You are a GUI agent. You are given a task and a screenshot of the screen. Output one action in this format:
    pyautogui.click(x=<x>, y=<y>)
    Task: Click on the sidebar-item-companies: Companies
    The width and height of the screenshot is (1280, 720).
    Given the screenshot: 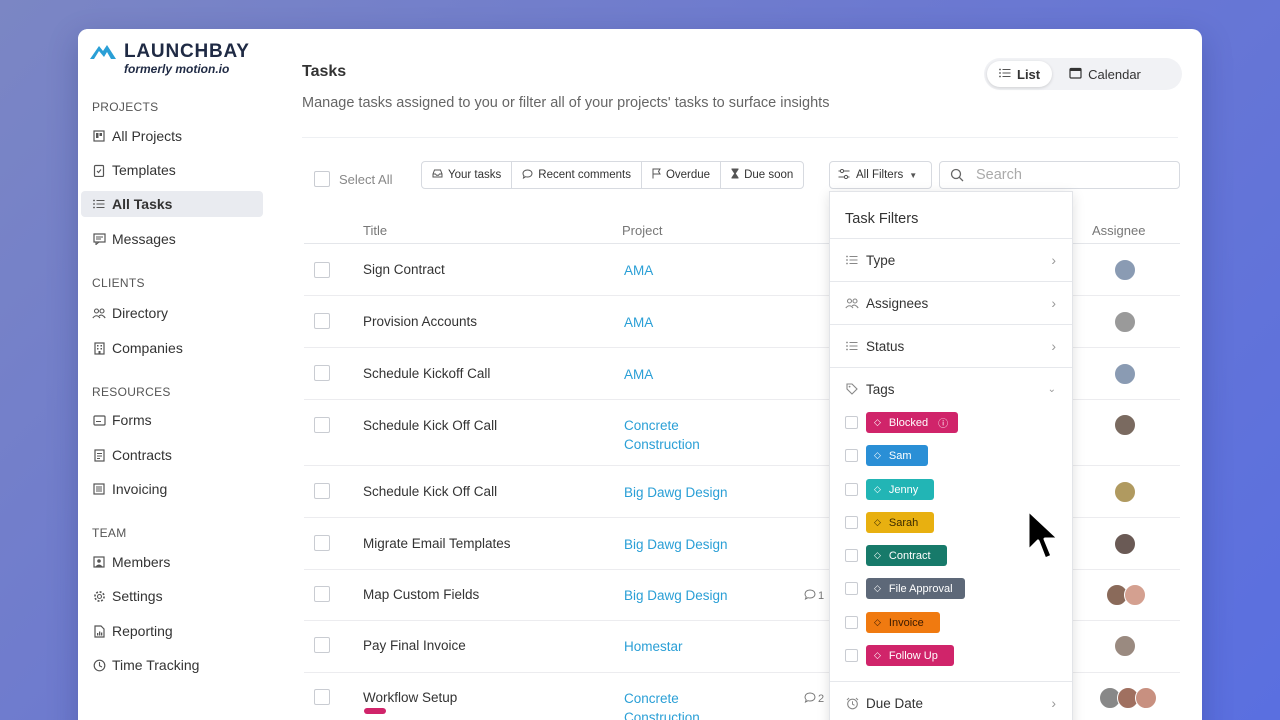 What is the action you would take?
    pyautogui.click(x=172, y=348)
    